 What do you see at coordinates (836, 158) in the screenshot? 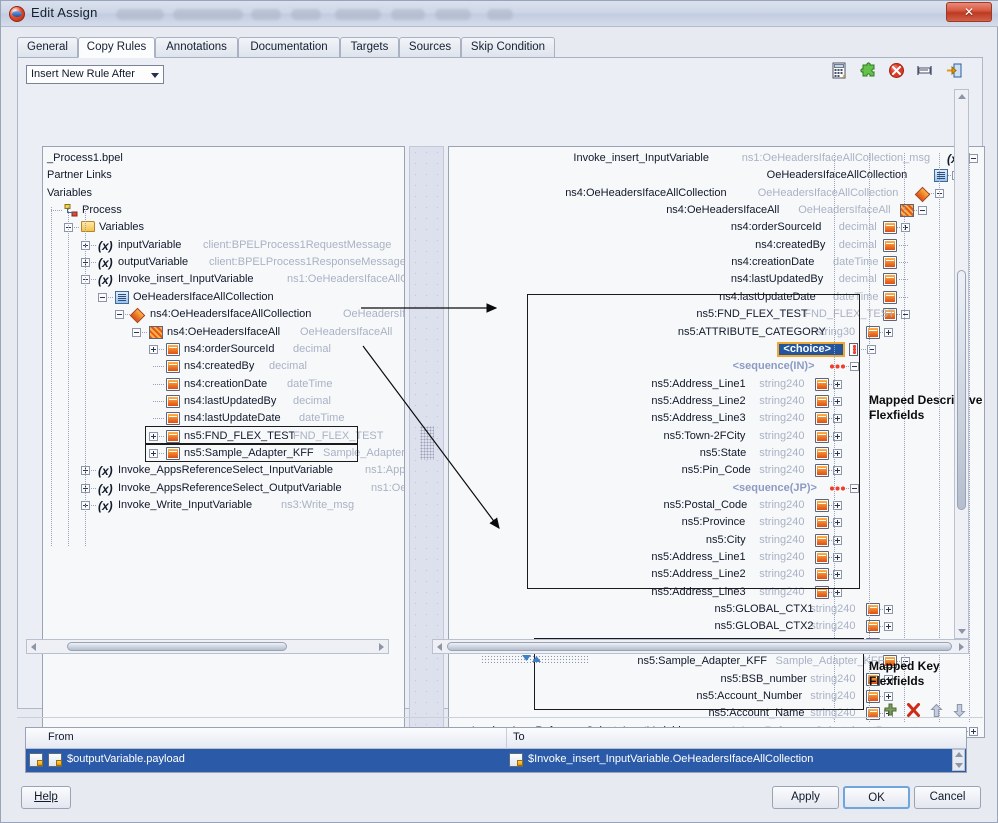
I see `tree-node-type: ns1:OeHeadersIfaceAllCollection_msg` at bounding box center [836, 158].